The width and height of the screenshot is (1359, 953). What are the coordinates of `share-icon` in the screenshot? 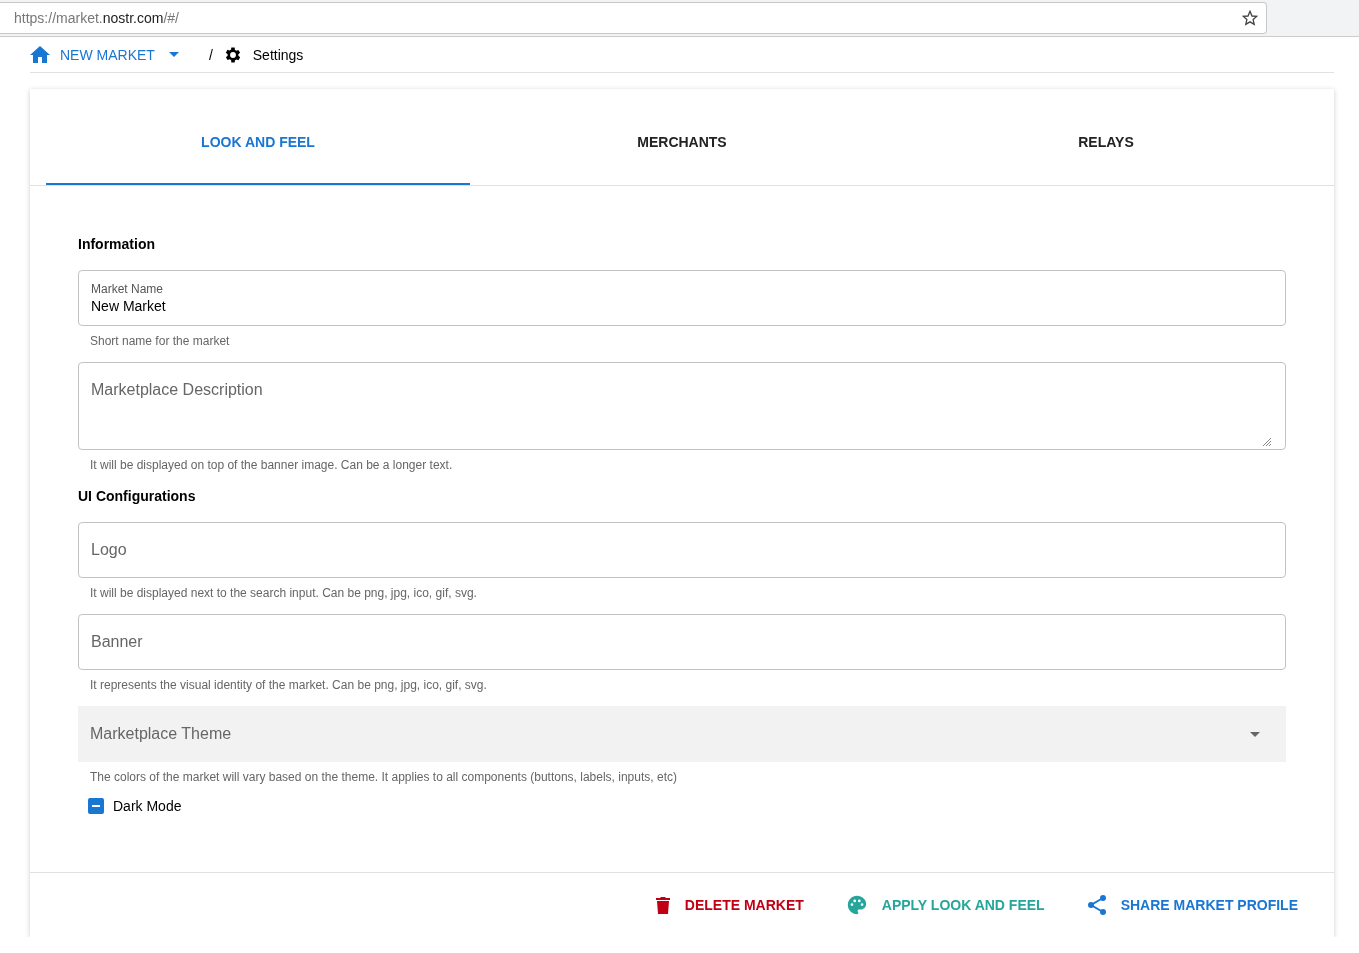 It's located at (1096, 905).